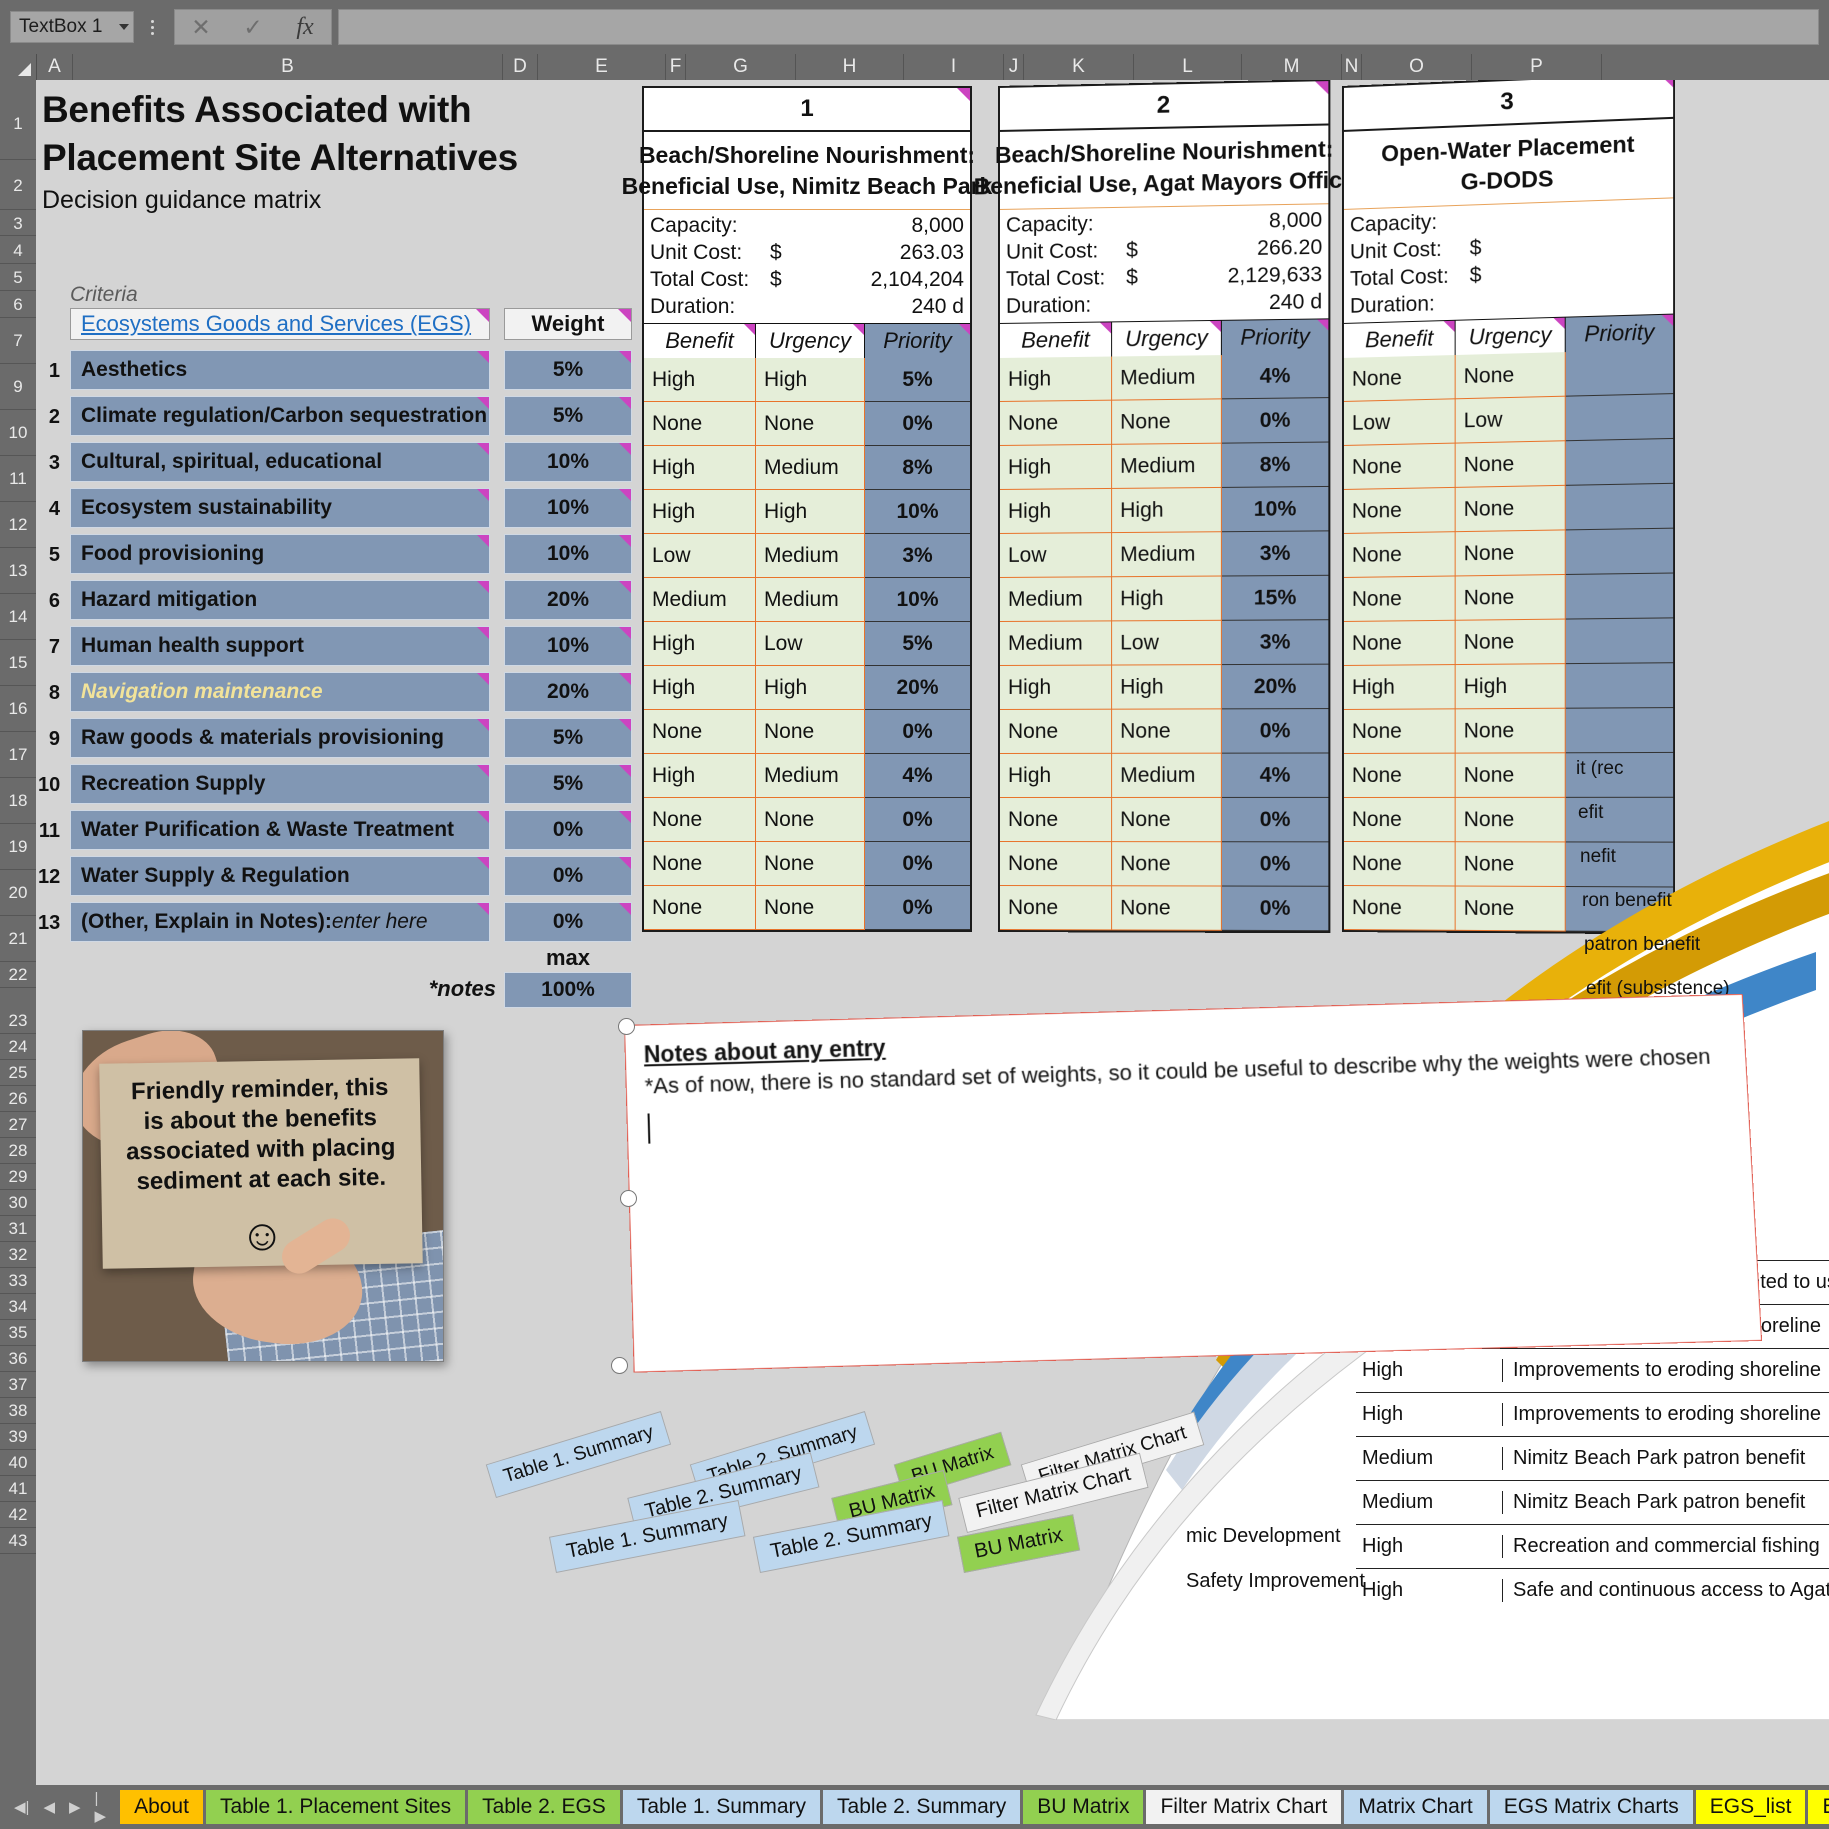  I want to click on row-header-14: 14, so click(18, 617).